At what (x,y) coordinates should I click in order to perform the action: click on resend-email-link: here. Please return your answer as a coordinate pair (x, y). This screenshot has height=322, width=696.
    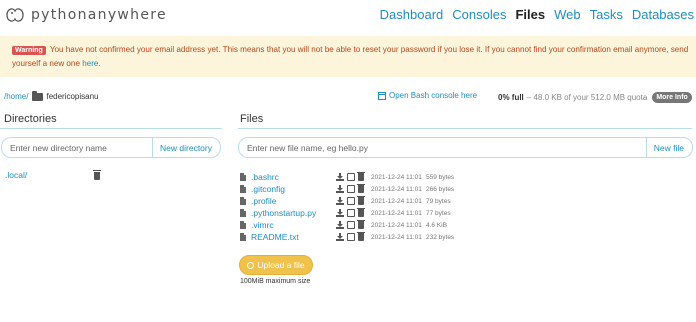
    Looking at the image, I should click on (90, 63).